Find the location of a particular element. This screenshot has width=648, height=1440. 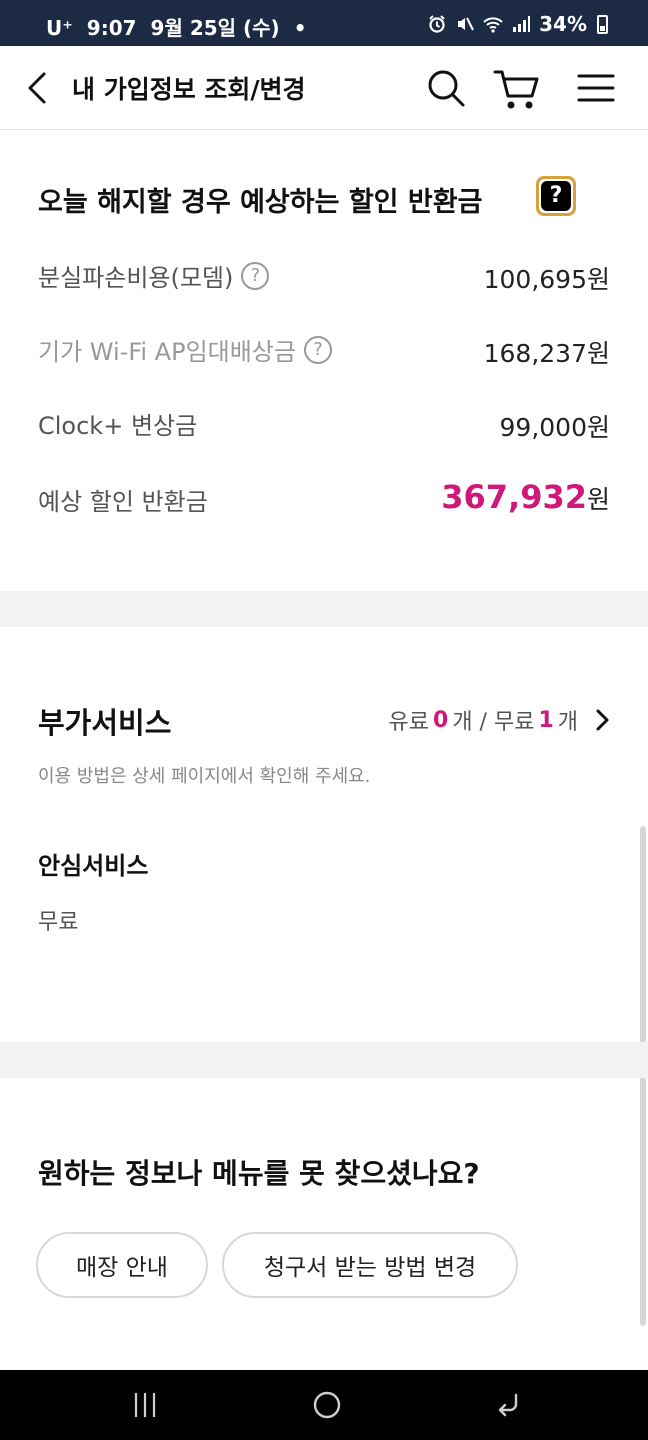

battery-icon is located at coordinates (602, 24).